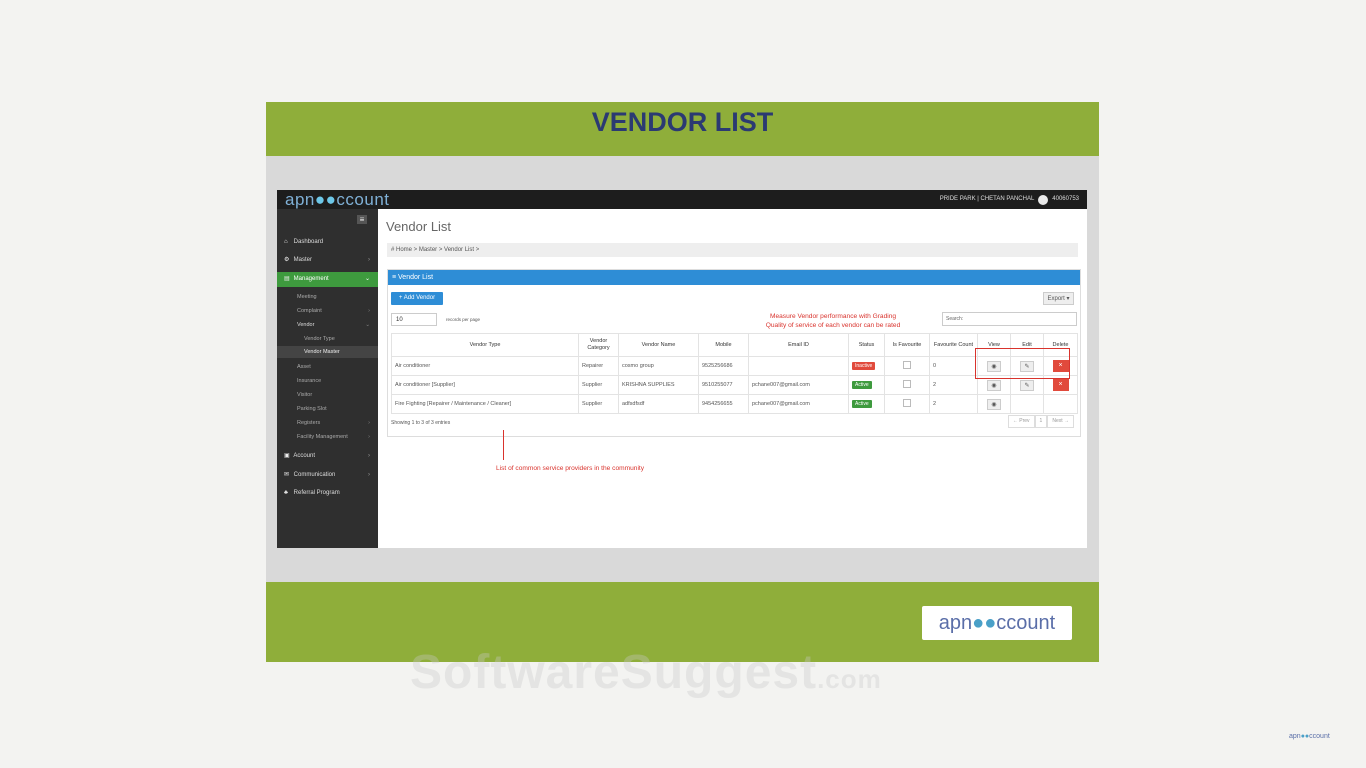 The width and height of the screenshot is (1366, 768). I want to click on next-page-button: Next →, so click(1060, 421).